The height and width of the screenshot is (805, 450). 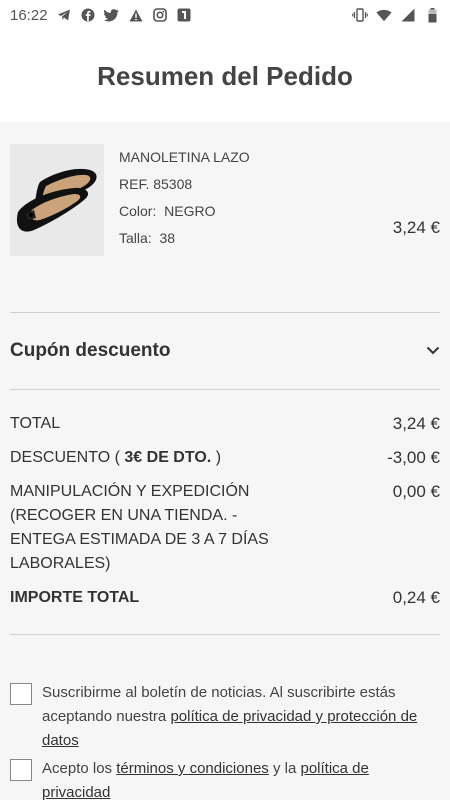 What do you see at coordinates (416, 227) in the screenshot?
I see `product-price: 3,24 €` at bounding box center [416, 227].